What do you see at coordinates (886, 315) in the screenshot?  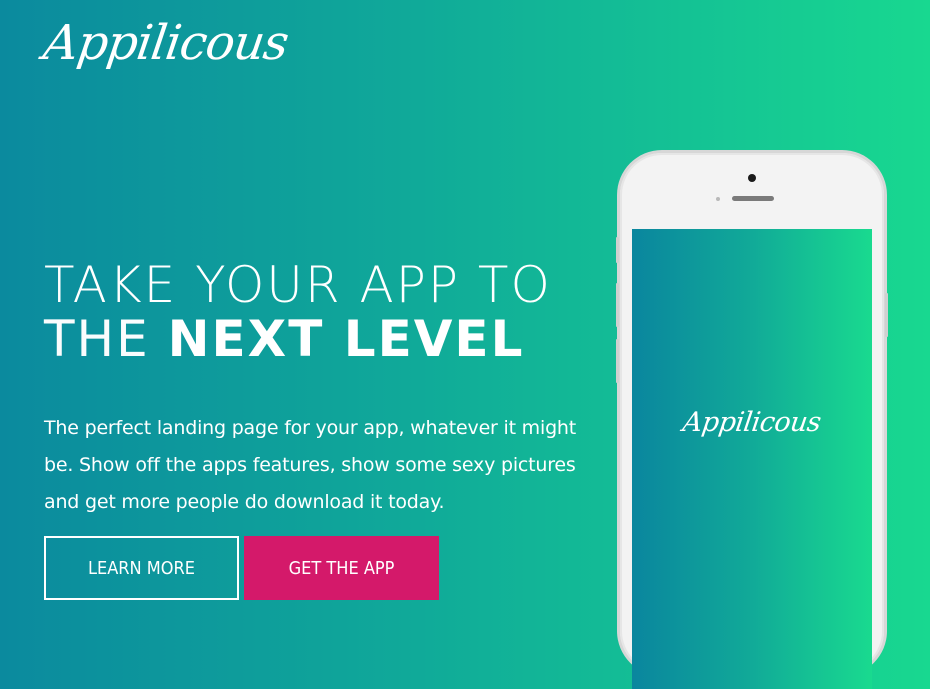 I see `phone-power-button` at bounding box center [886, 315].